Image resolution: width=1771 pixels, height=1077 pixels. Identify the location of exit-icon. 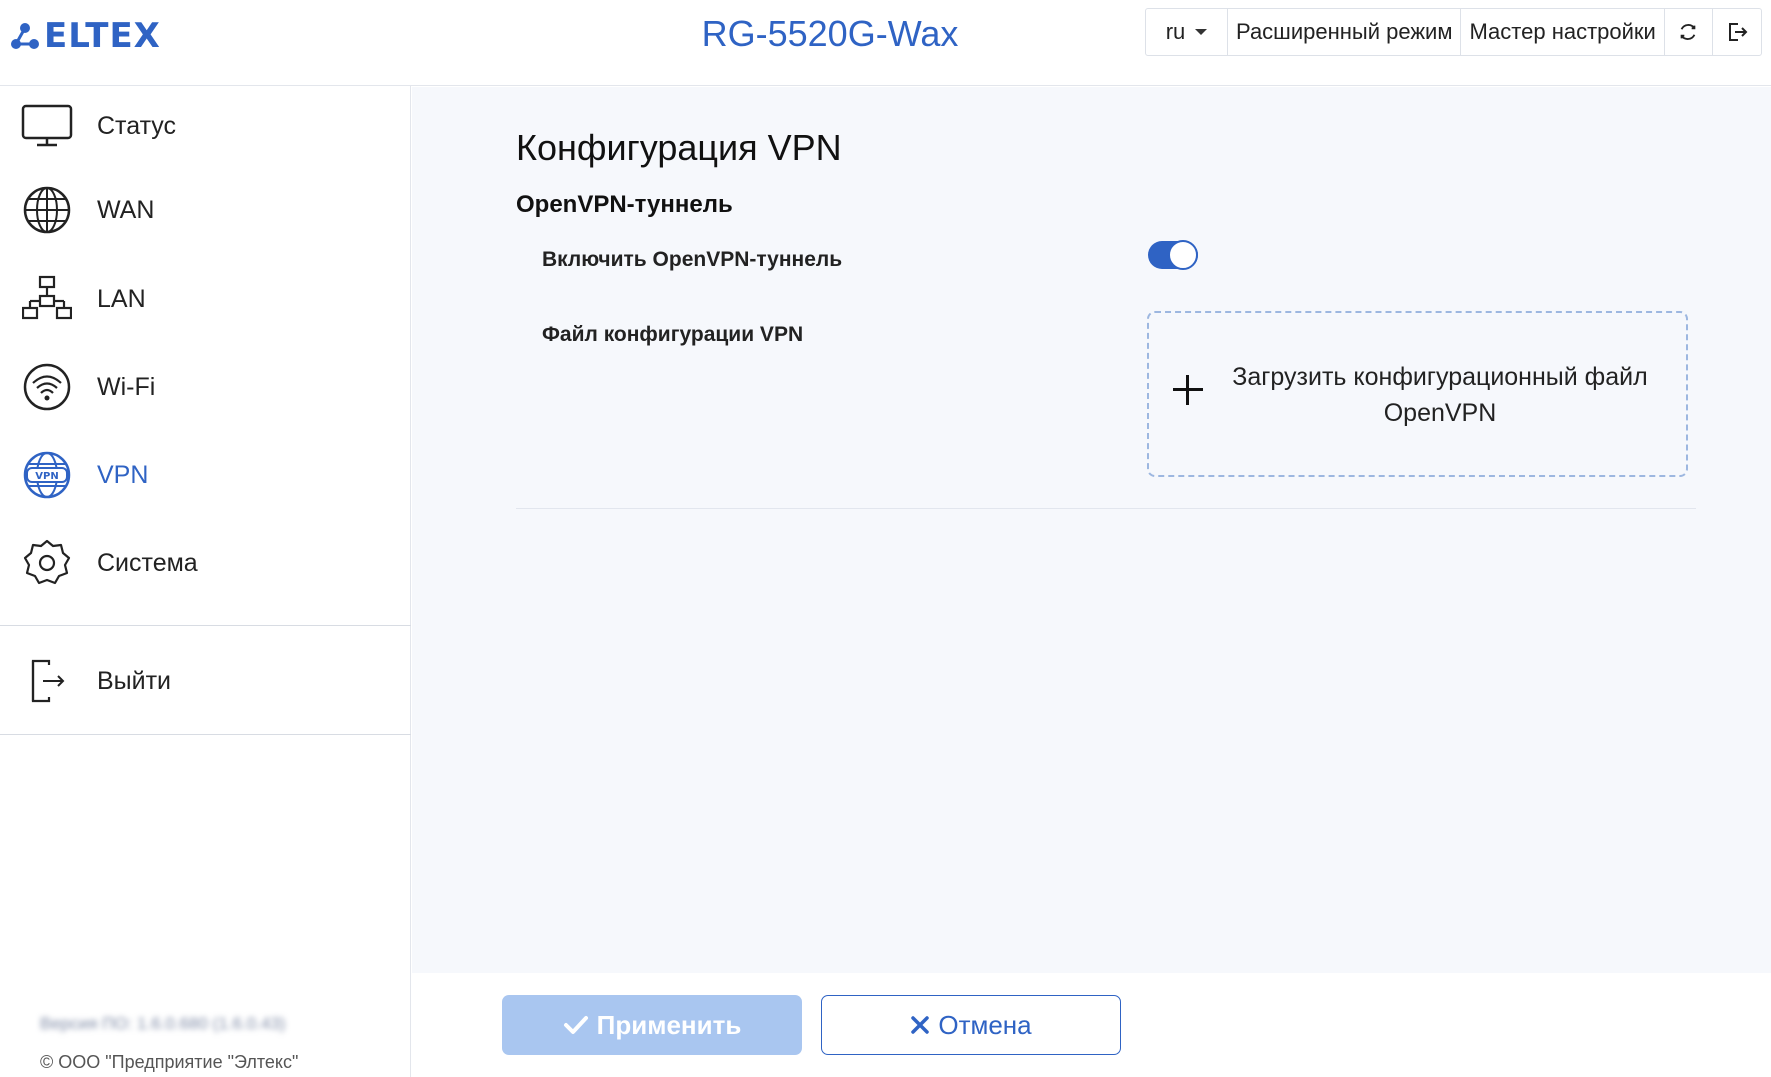
(47, 681).